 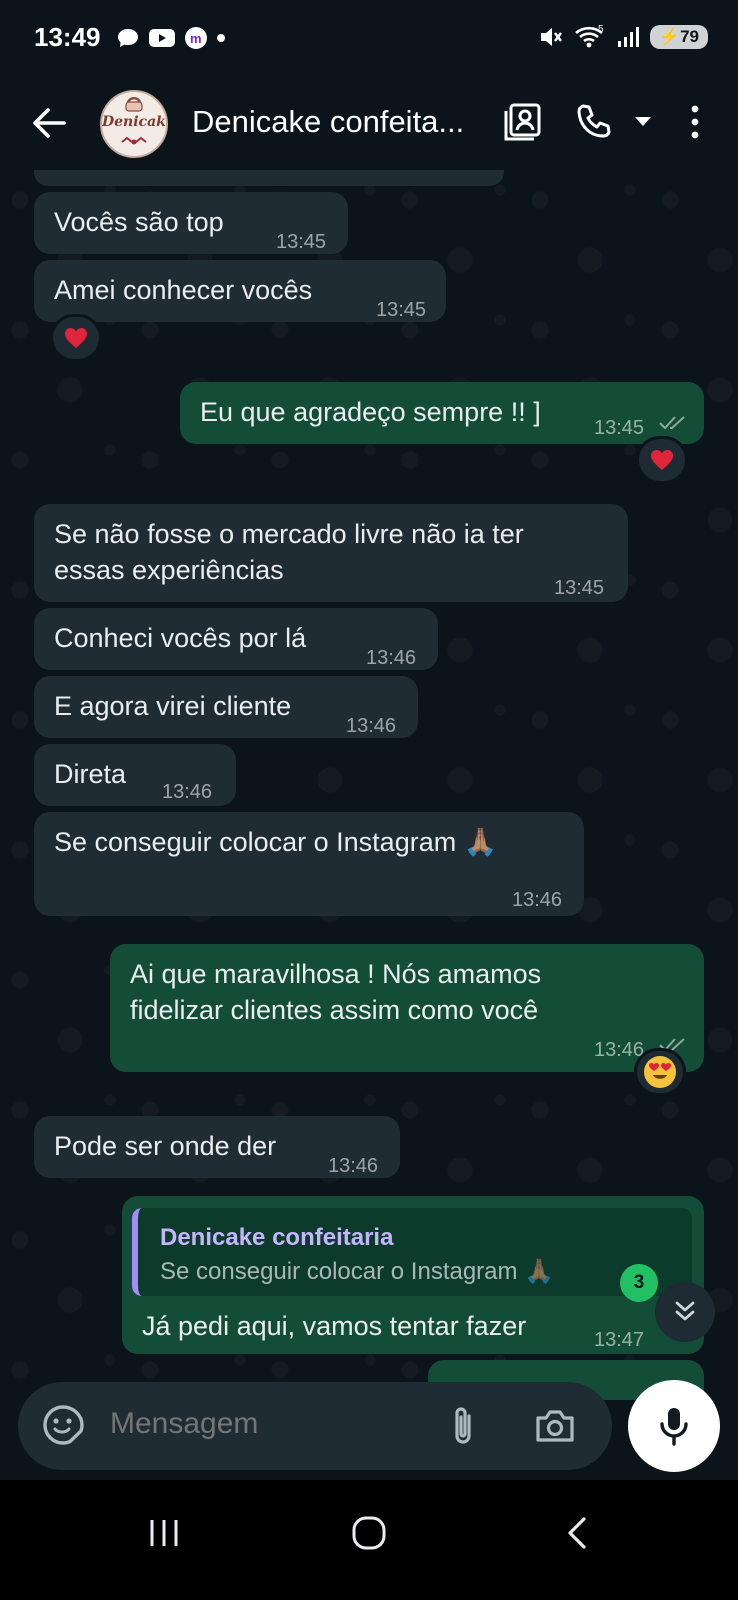 What do you see at coordinates (357, 1271) in the screenshot?
I see `quoted-text: Se conseguir colocar o Instagram 🙏🏽` at bounding box center [357, 1271].